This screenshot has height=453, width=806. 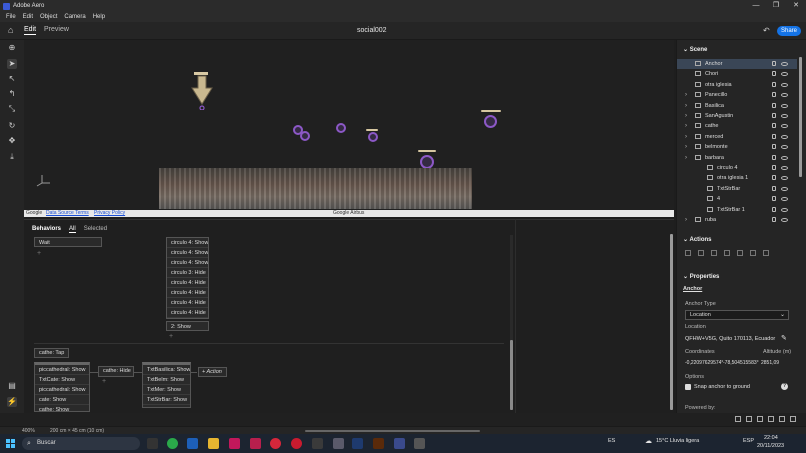 What do you see at coordinates (737, 315) in the screenshot?
I see `anchor-type-select: Location ⌄` at bounding box center [737, 315].